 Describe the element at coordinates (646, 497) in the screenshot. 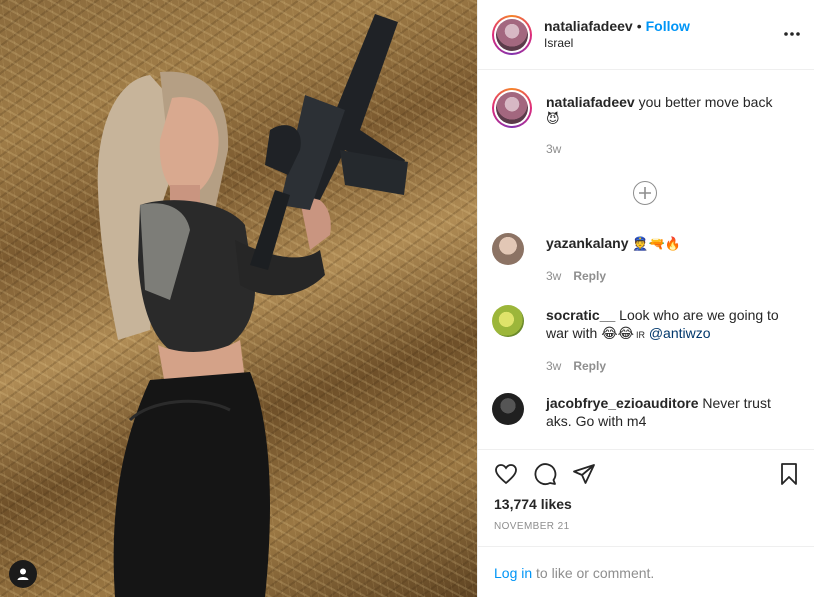

I see `post-actions: 13,774 likes NOVEMBER 21` at that location.